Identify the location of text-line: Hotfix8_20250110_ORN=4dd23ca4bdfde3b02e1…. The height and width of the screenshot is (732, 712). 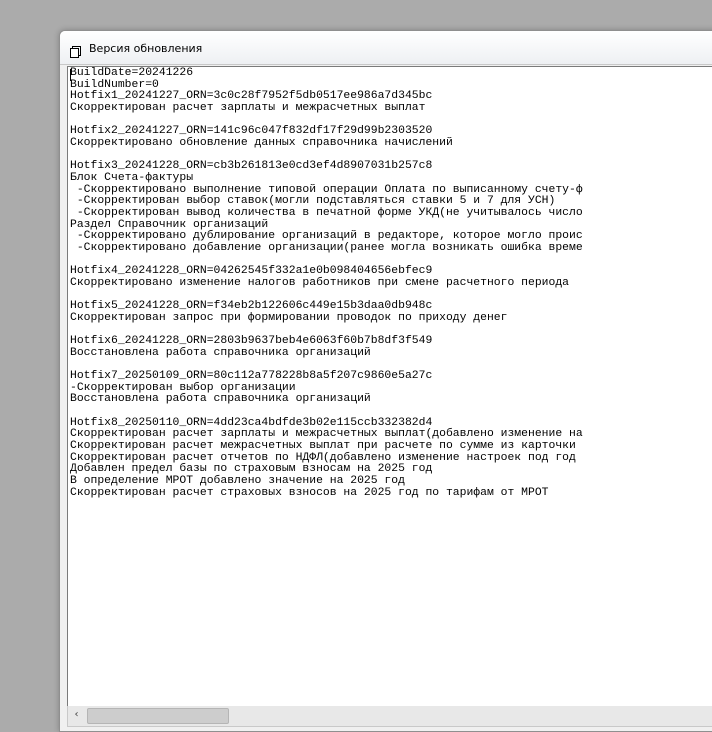
(251, 422).